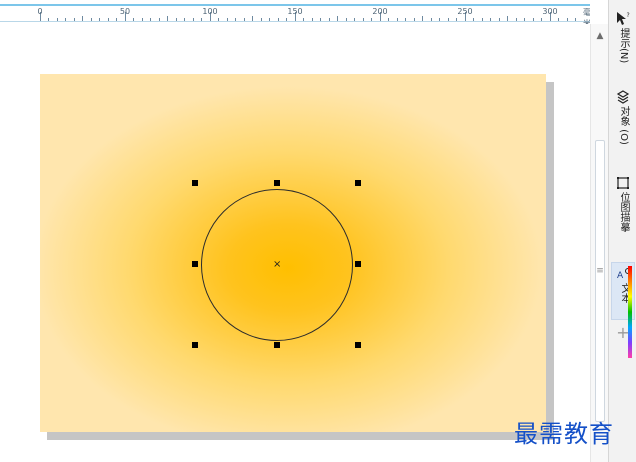 Image resolution: width=636 pixels, height=462 pixels. Describe the element at coordinates (195, 264) in the screenshot. I see `selection-handle-middle-left` at that location.